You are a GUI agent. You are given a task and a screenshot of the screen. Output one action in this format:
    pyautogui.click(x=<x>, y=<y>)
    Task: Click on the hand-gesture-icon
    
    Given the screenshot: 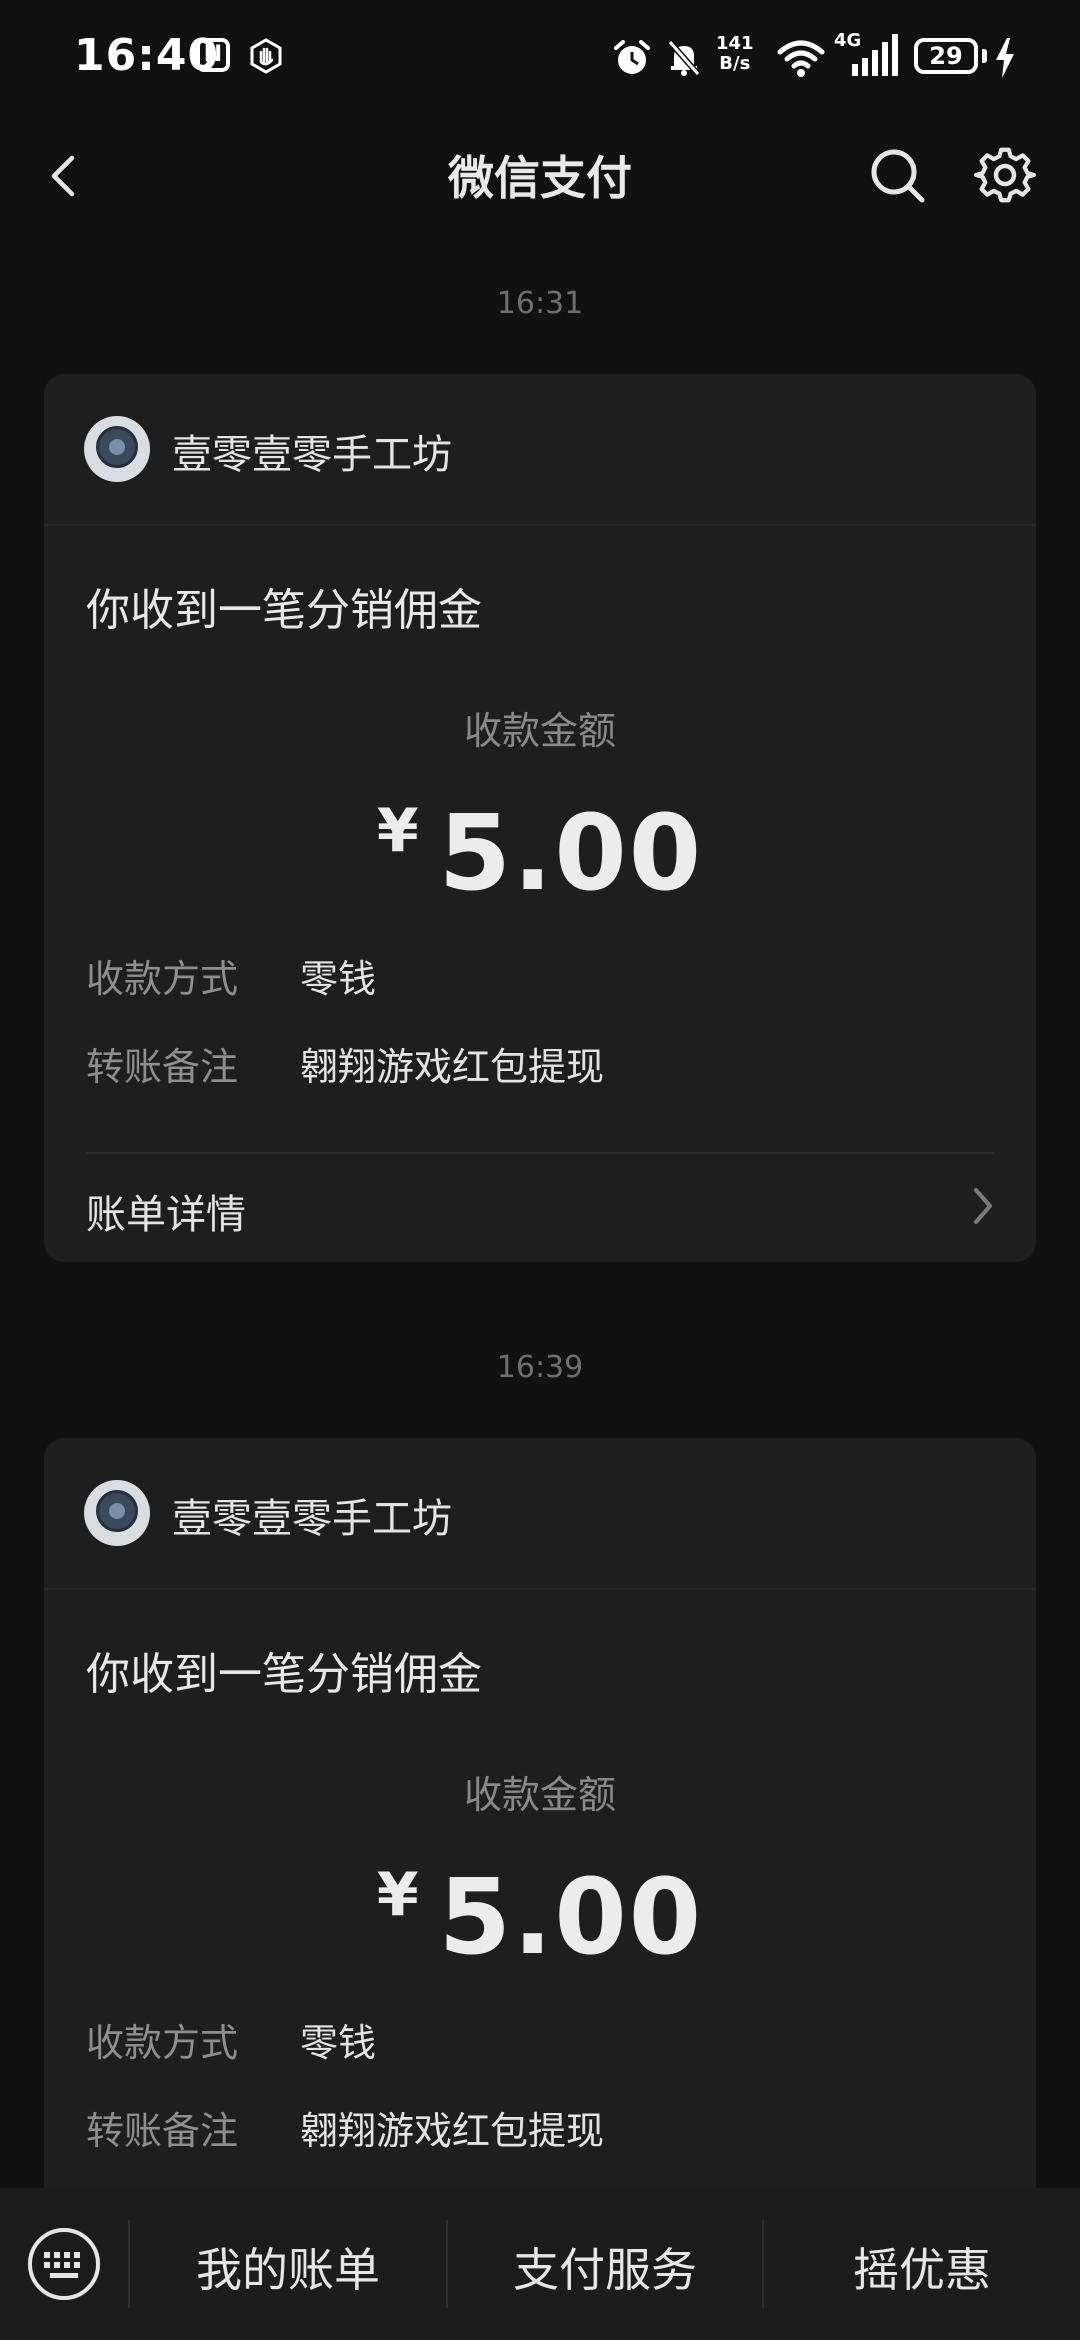 What is the action you would take?
    pyautogui.click(x=266, y=56)
    